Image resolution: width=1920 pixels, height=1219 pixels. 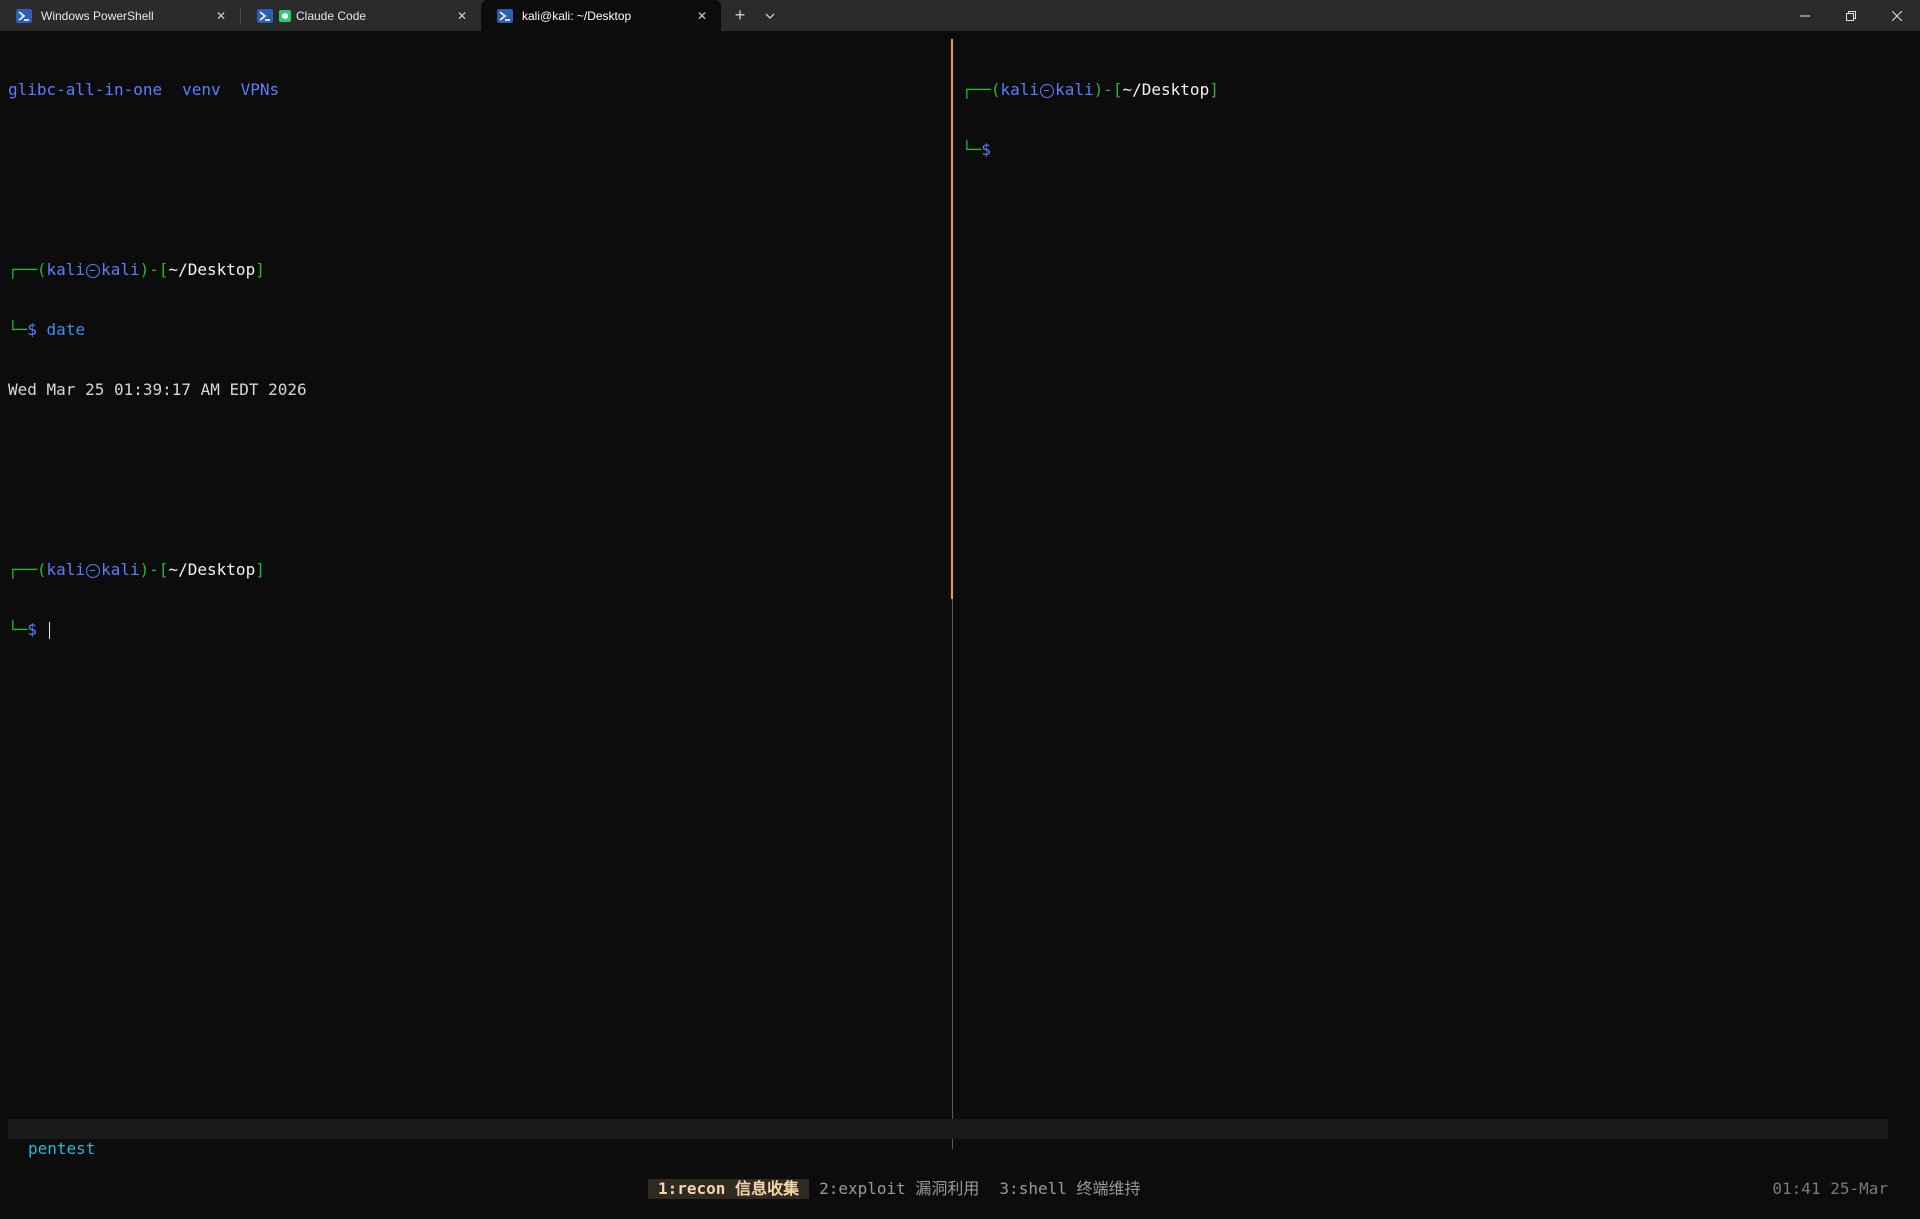 I want to click on restore-icon, so click(x=1851, y=15).